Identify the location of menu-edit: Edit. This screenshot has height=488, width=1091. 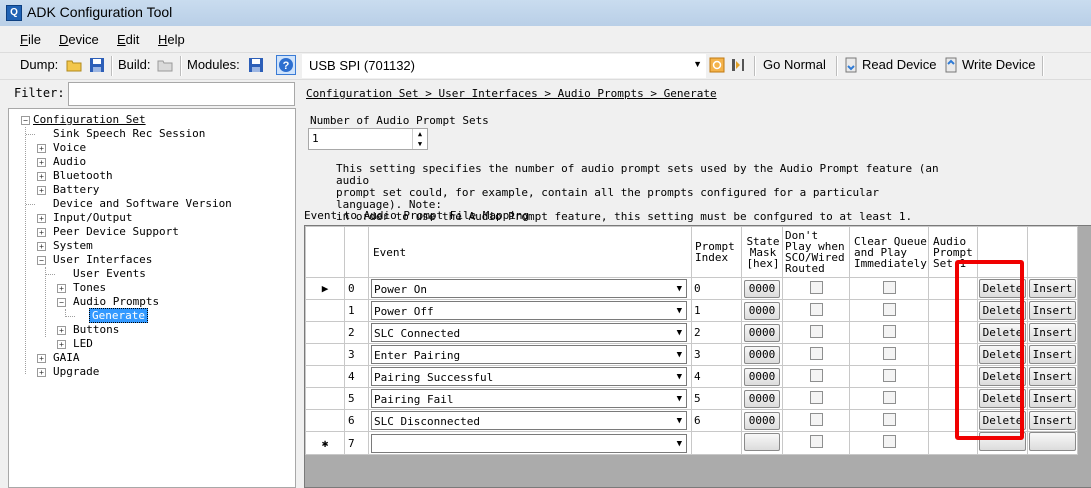
(128, 39).